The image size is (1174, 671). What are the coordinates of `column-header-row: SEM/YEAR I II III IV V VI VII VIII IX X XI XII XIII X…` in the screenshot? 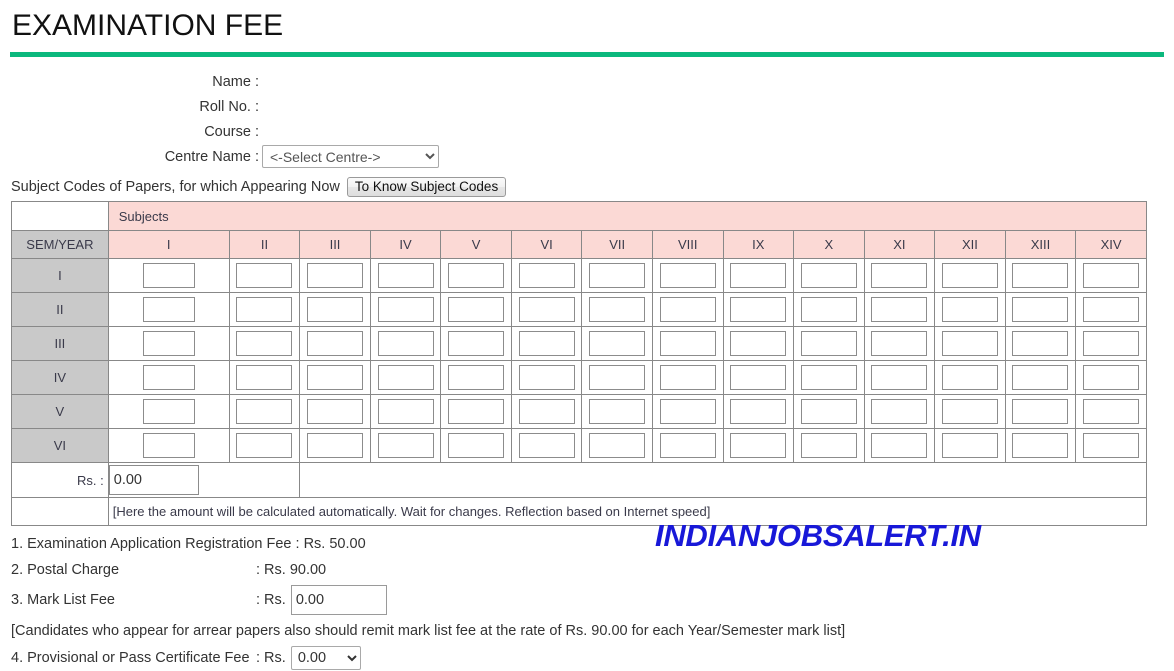 It's located at (579, 244).